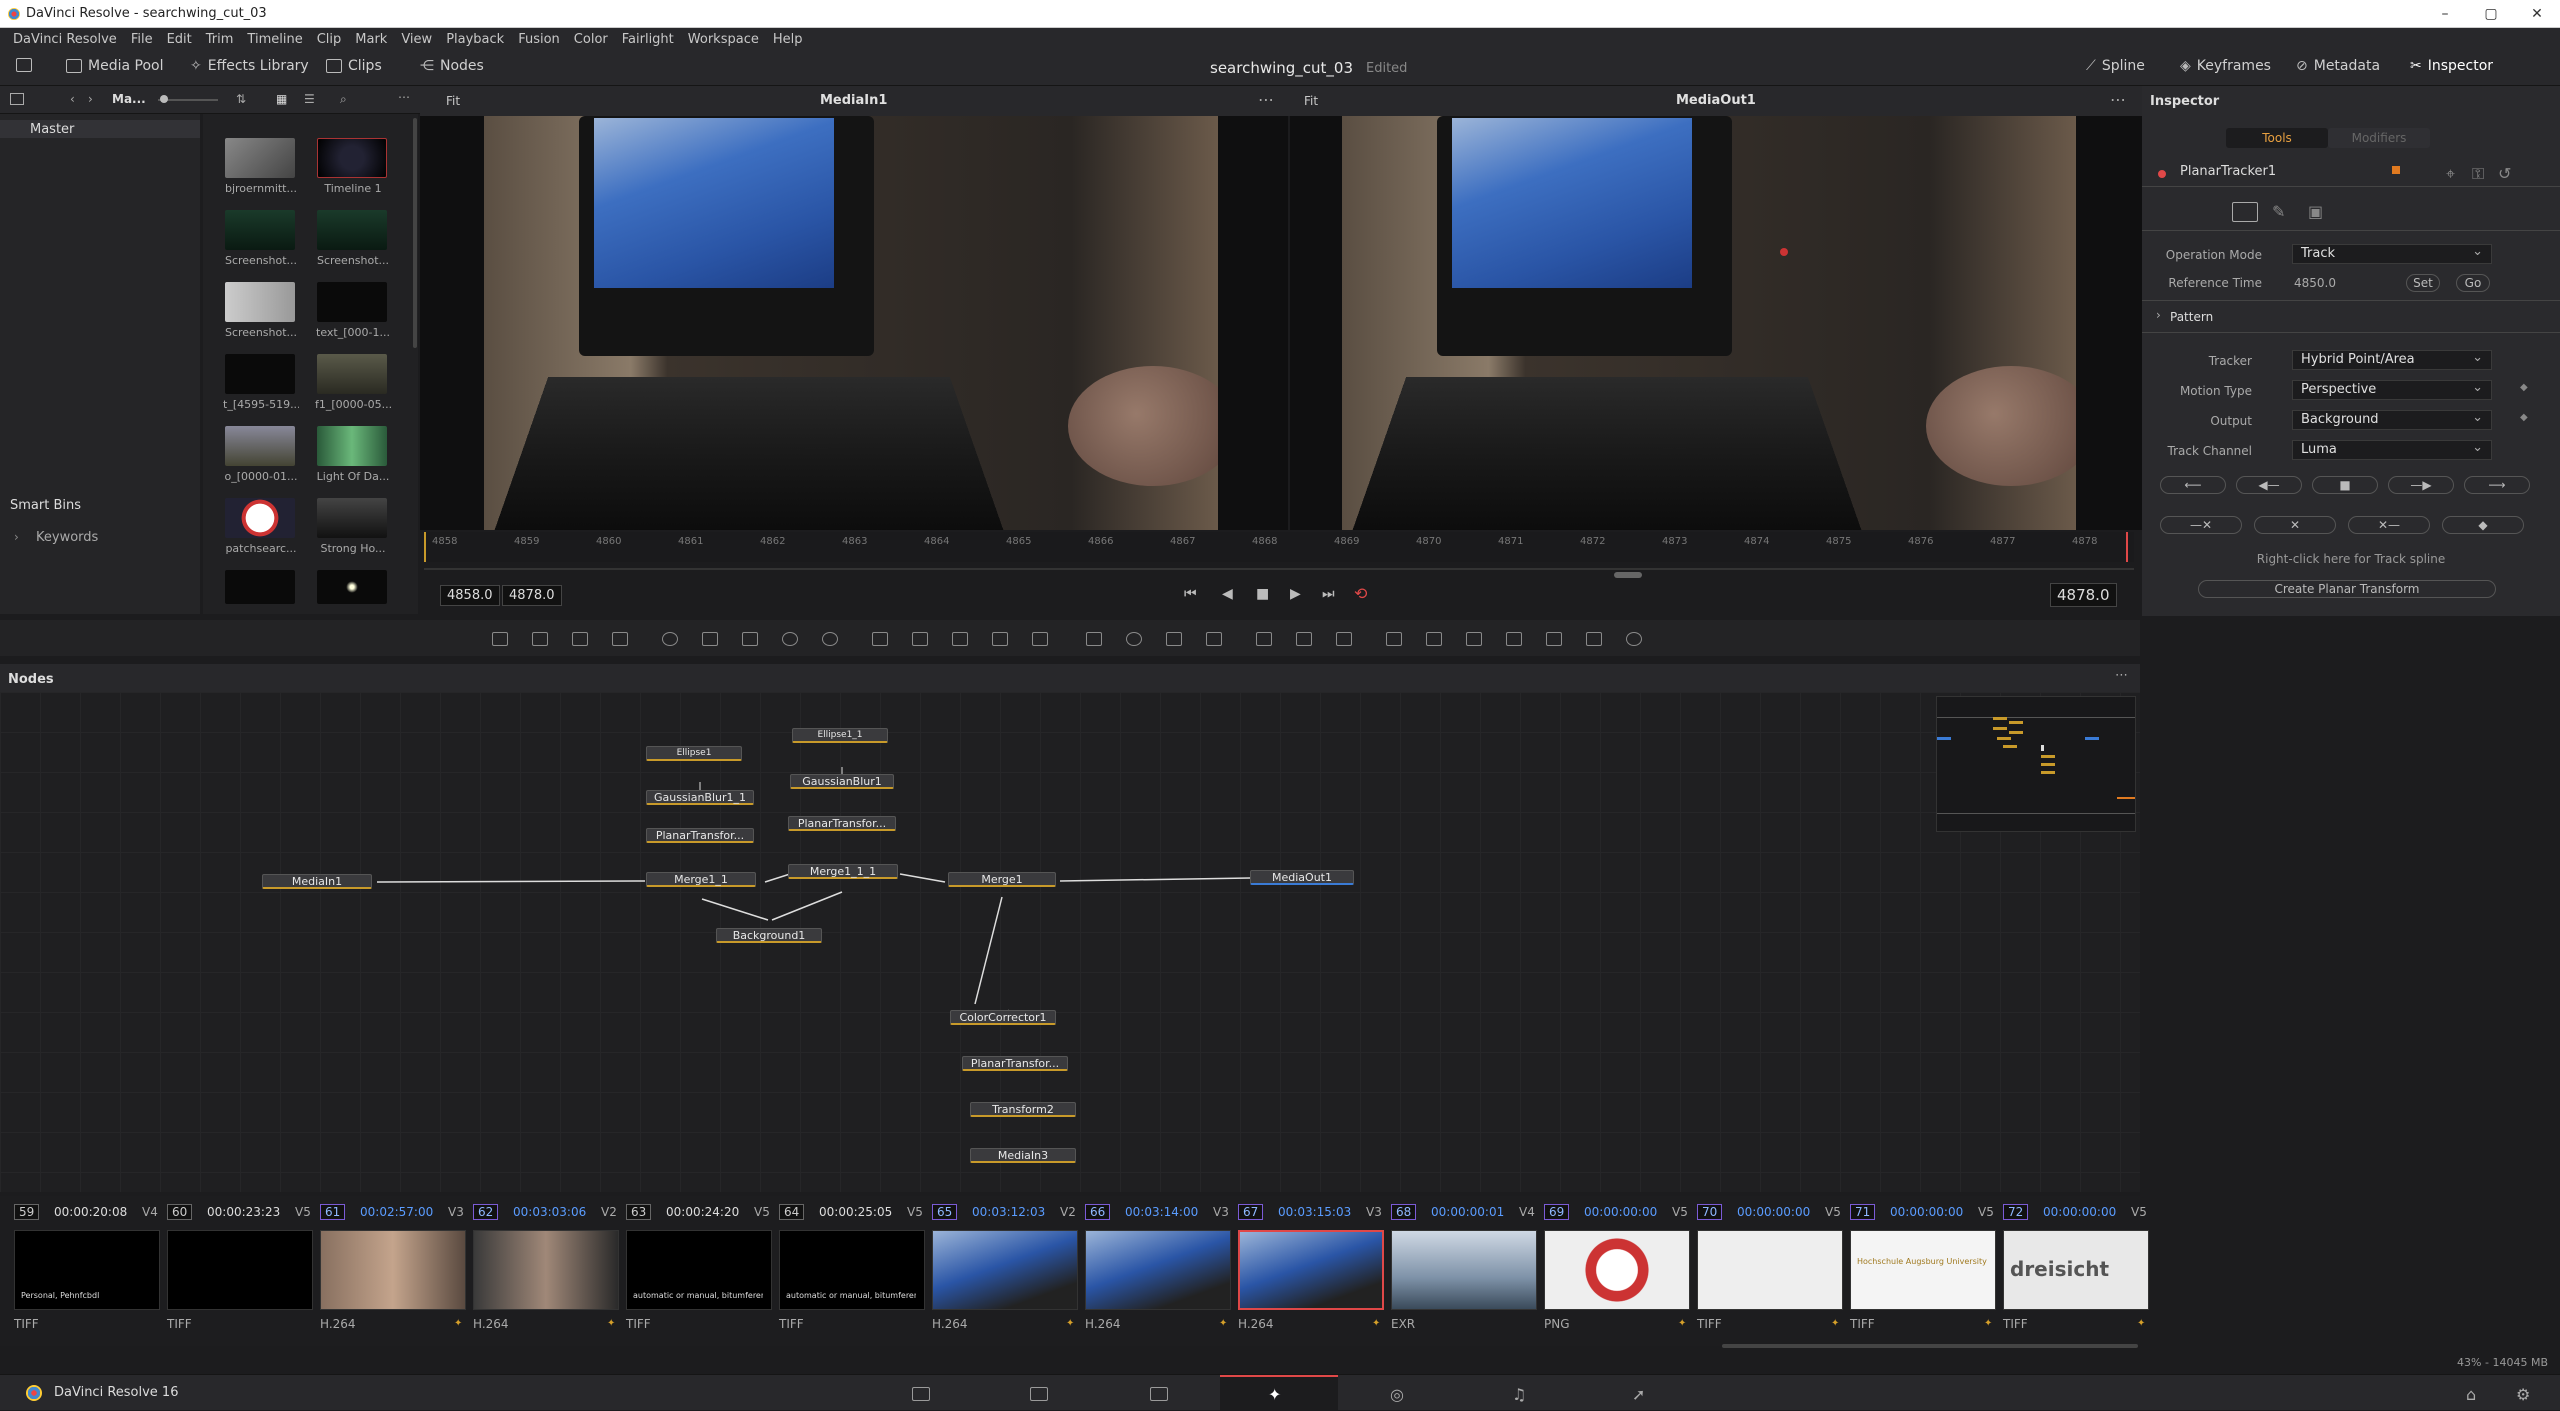 This screenshot has width=2560, height=1411. I want to click on reference-time-value: 4850.0, so click(2315, 283).